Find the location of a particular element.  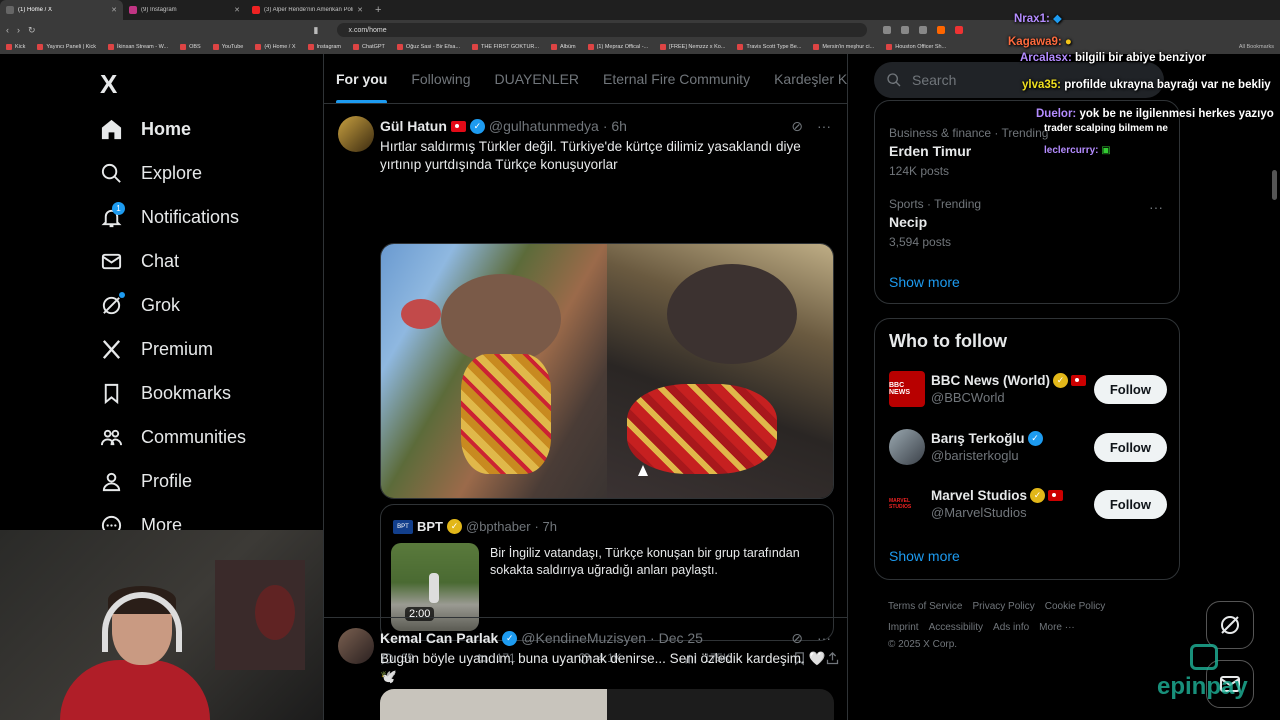

grok-floating-button is located at coordinates (1230, 625).